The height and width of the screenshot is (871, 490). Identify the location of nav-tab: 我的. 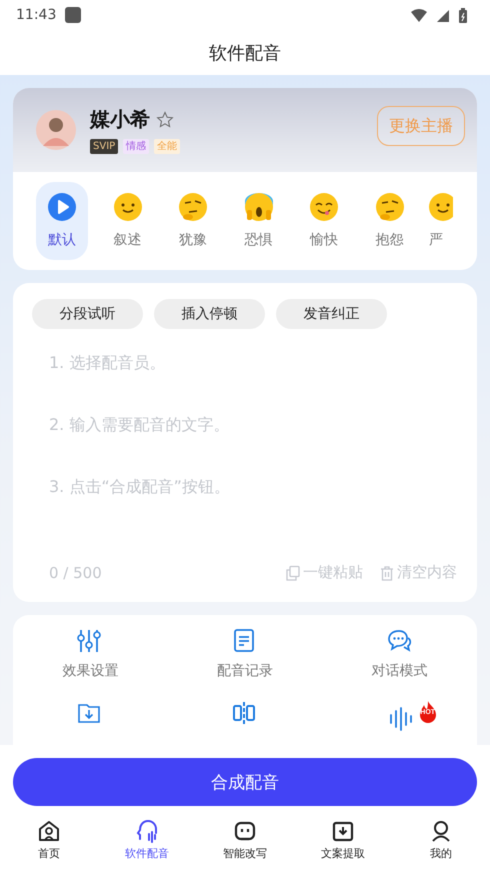
(441, 843).